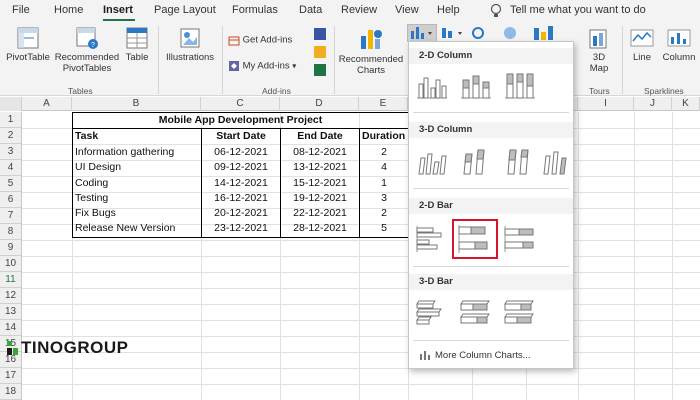 The image size is (700, 400). I want to click on stacked-column-icon, so click(476, 85).